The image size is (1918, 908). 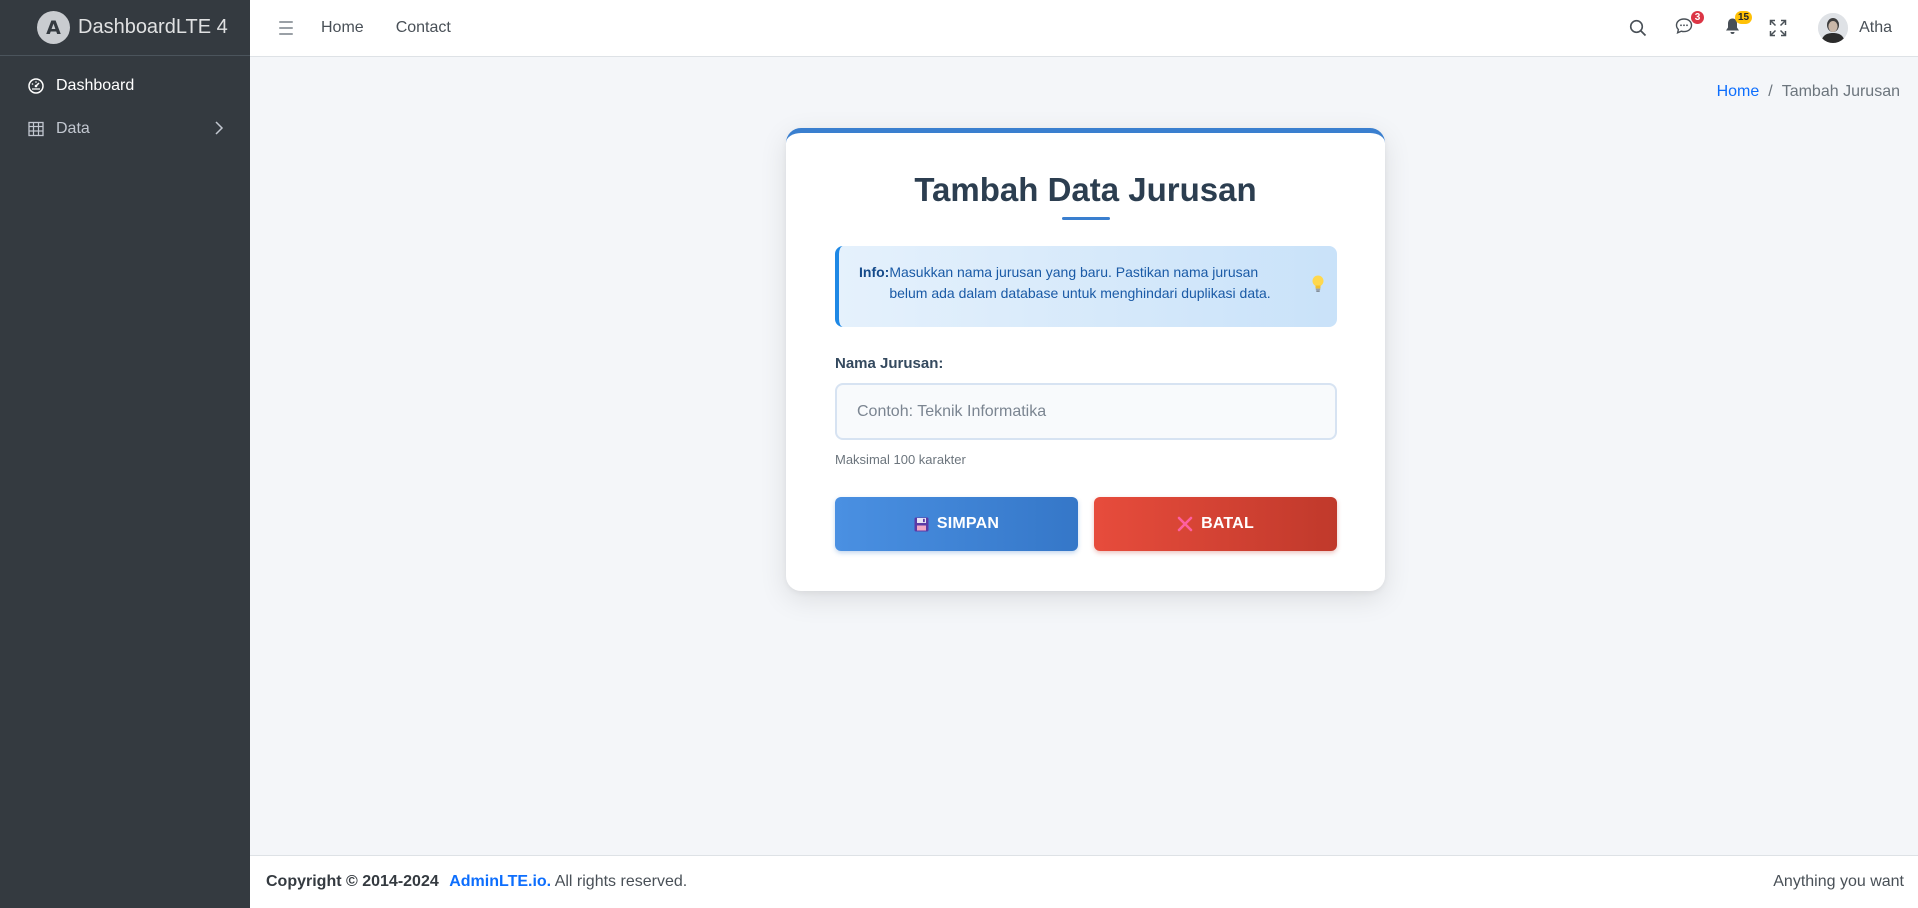 What do you see at coordinates (1085, 218) in the screenshot?
I see `title-underline` at bounding box center [1085, 218].